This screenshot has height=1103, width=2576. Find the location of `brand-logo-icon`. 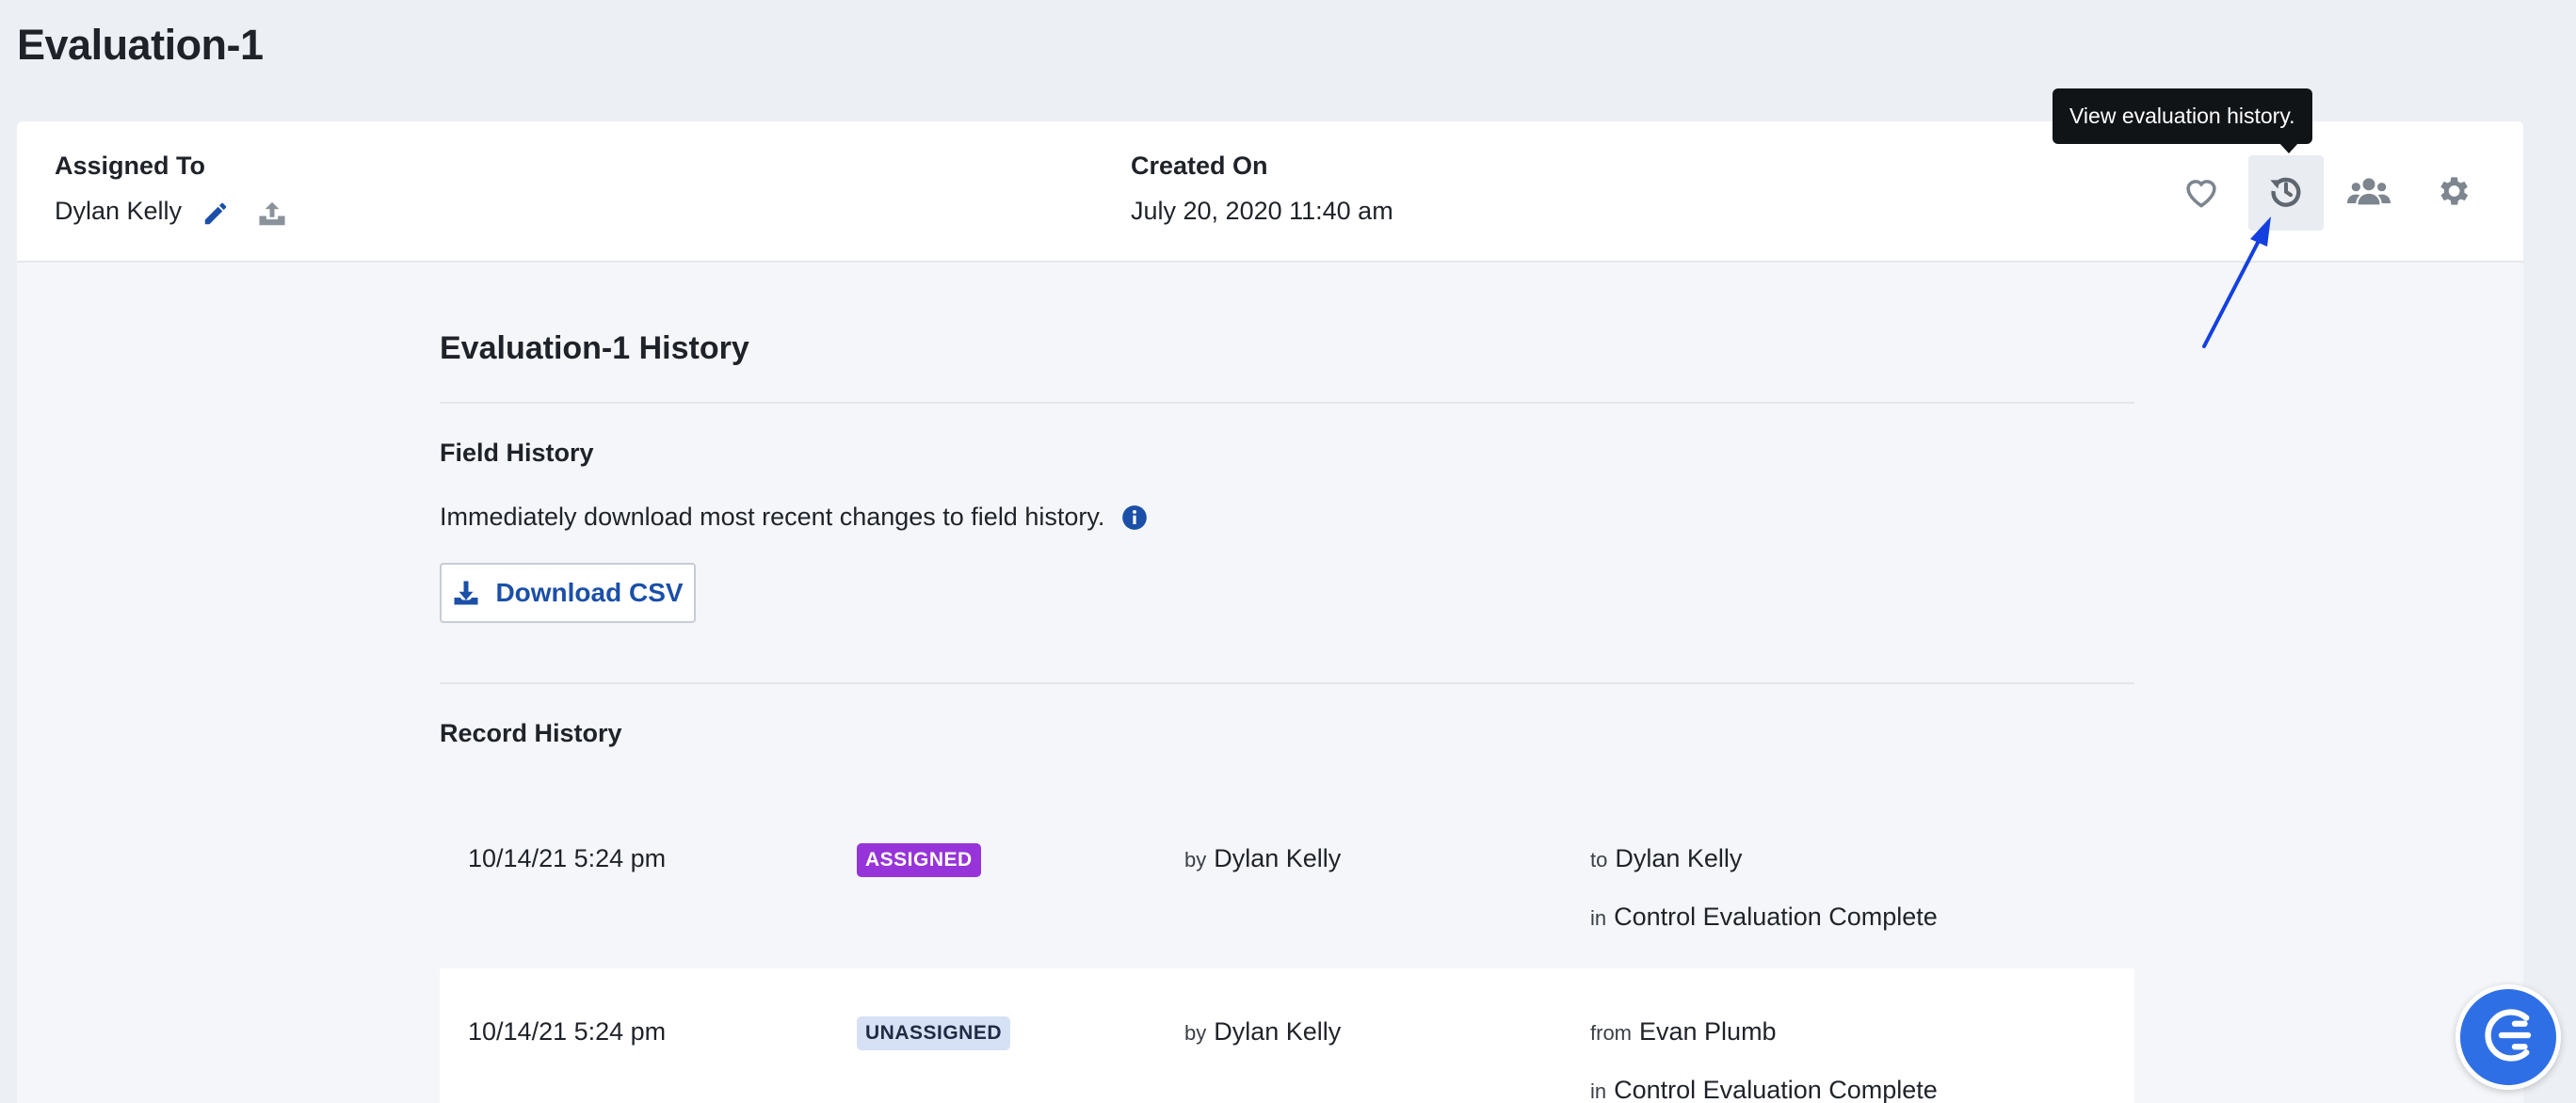

brand-logo-icon is located at coordinates (2508, 1037).